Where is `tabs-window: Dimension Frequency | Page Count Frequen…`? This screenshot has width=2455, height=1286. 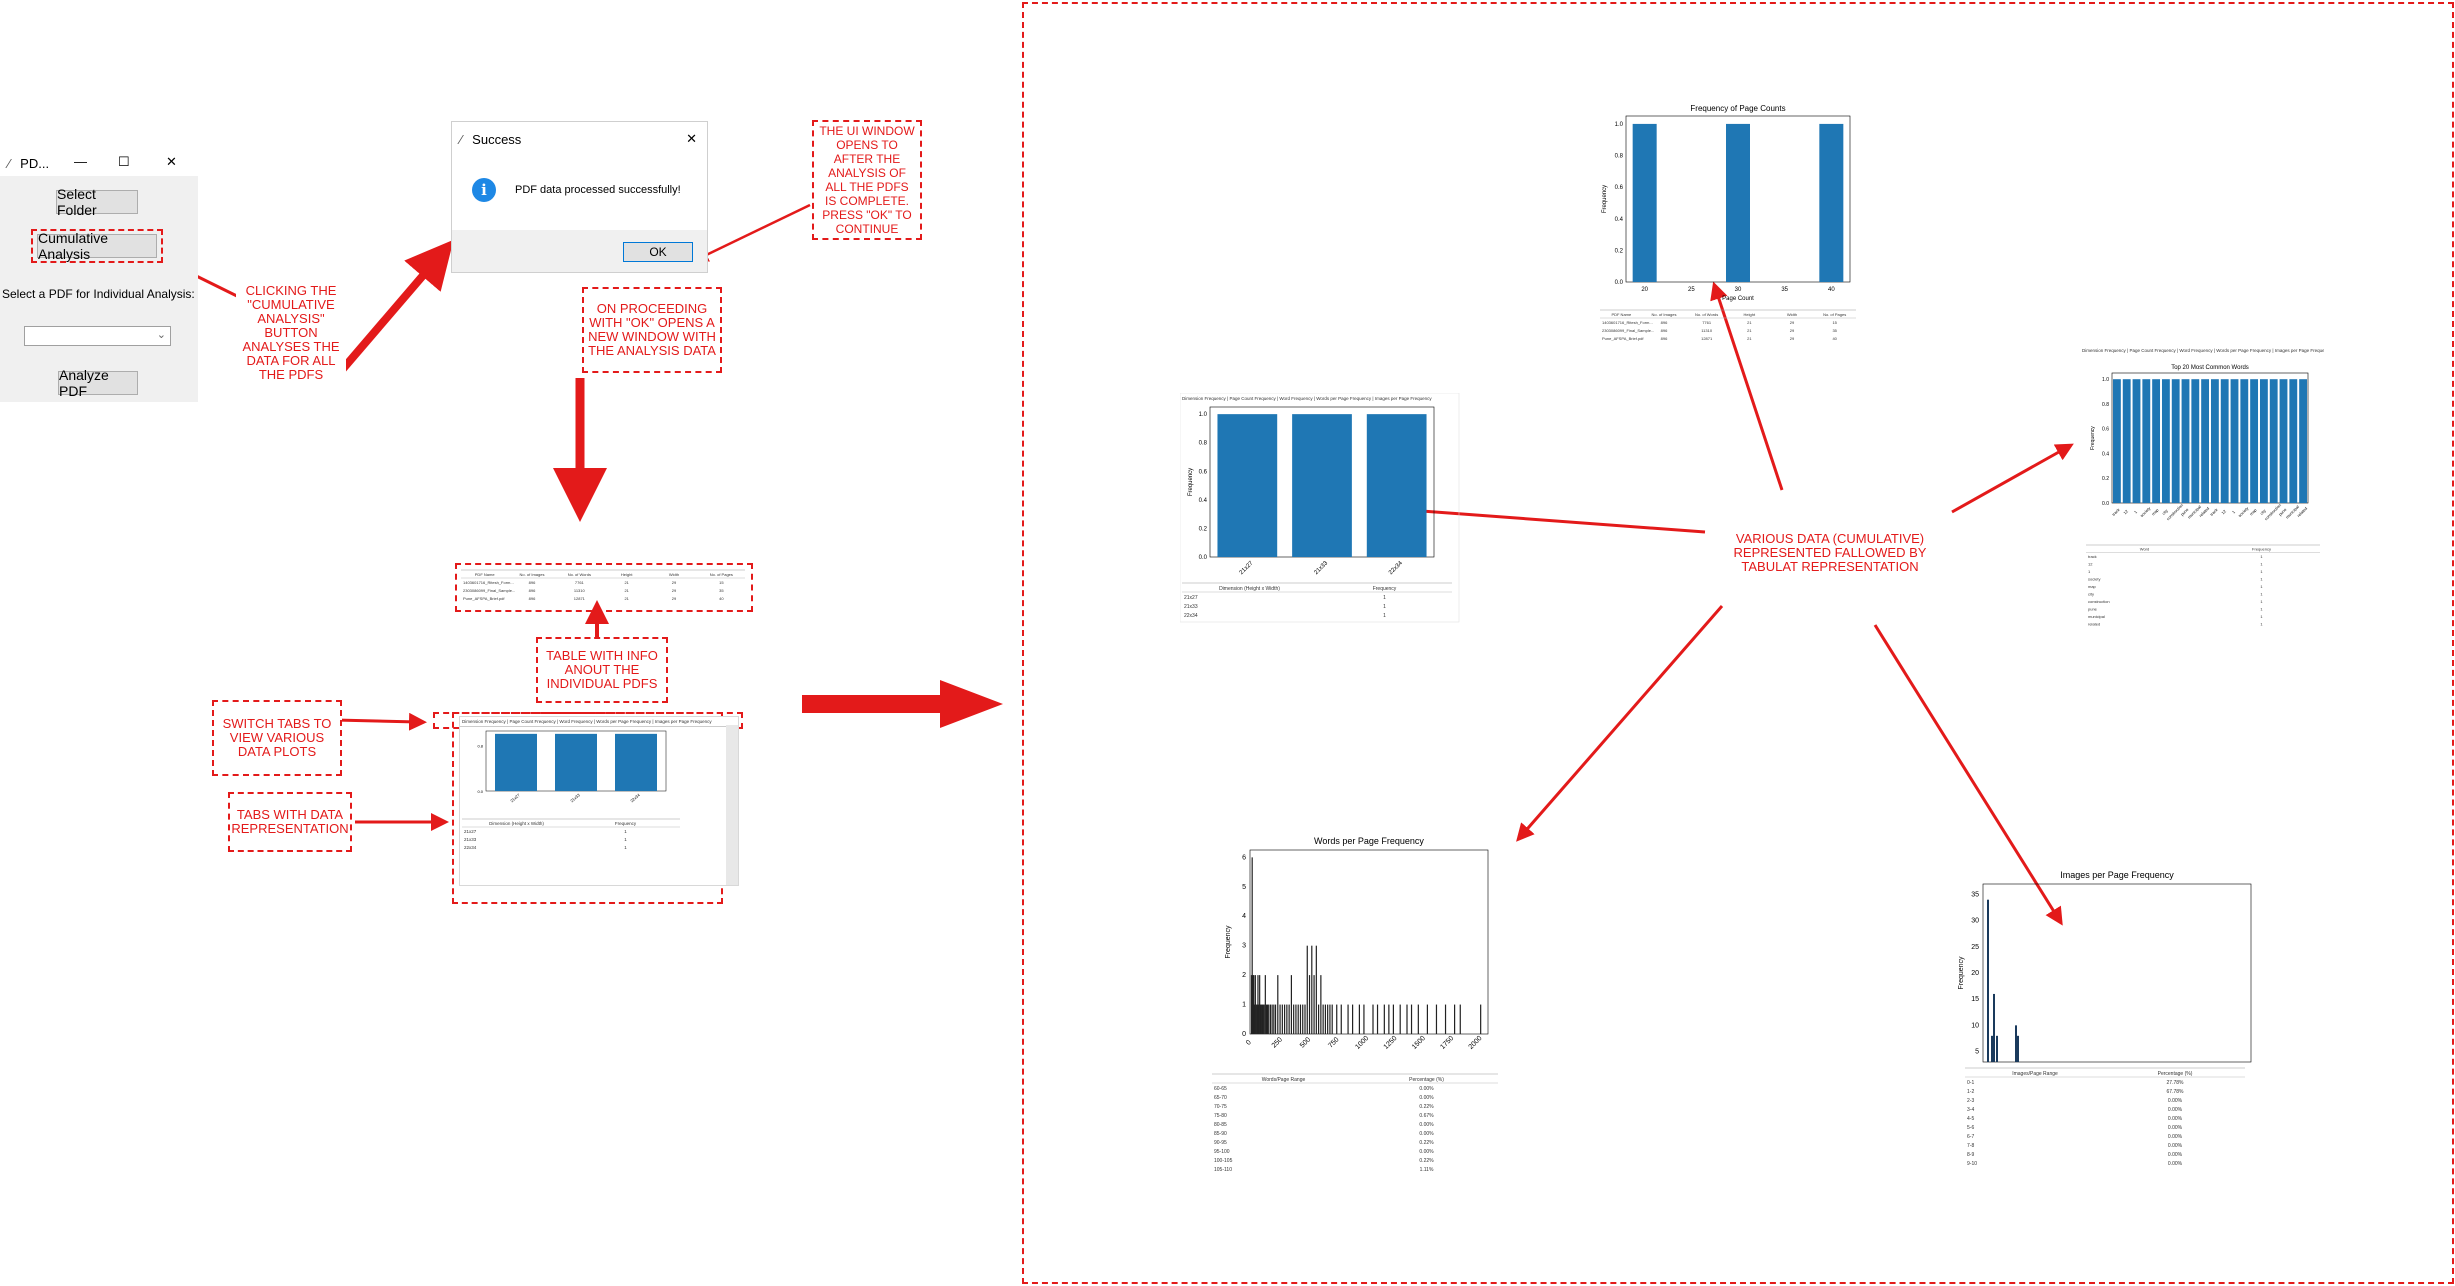
tabs-window: Dimension Frequency | Page Count Frequen… is located at coordinates (599, 801).